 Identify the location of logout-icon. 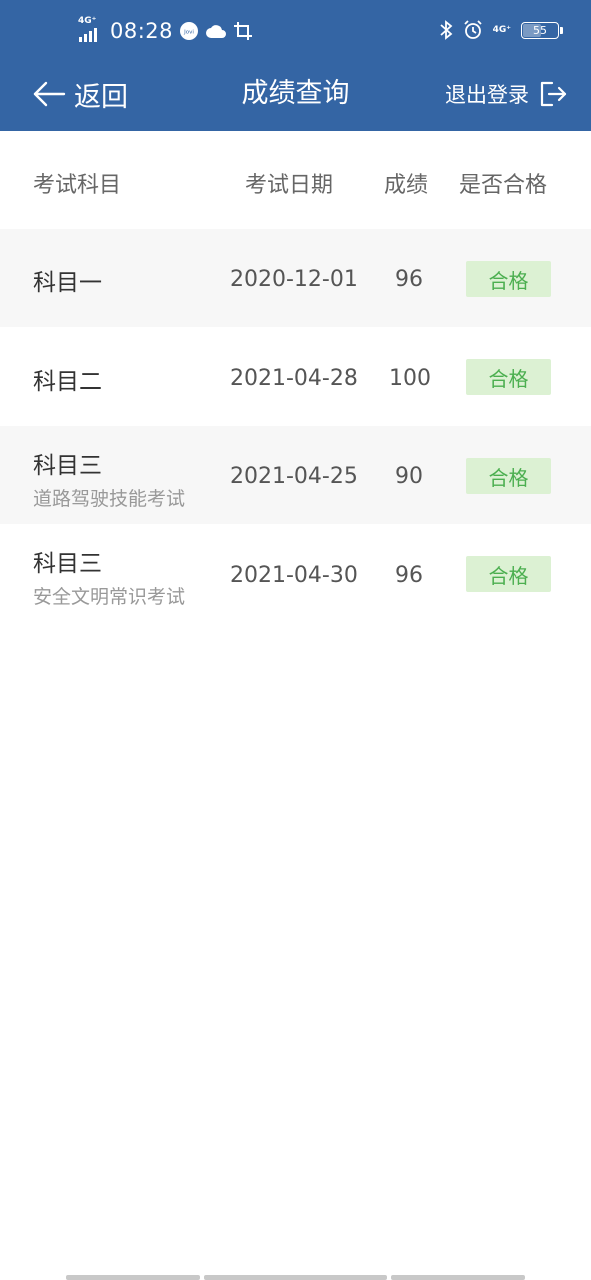
(553, 94).